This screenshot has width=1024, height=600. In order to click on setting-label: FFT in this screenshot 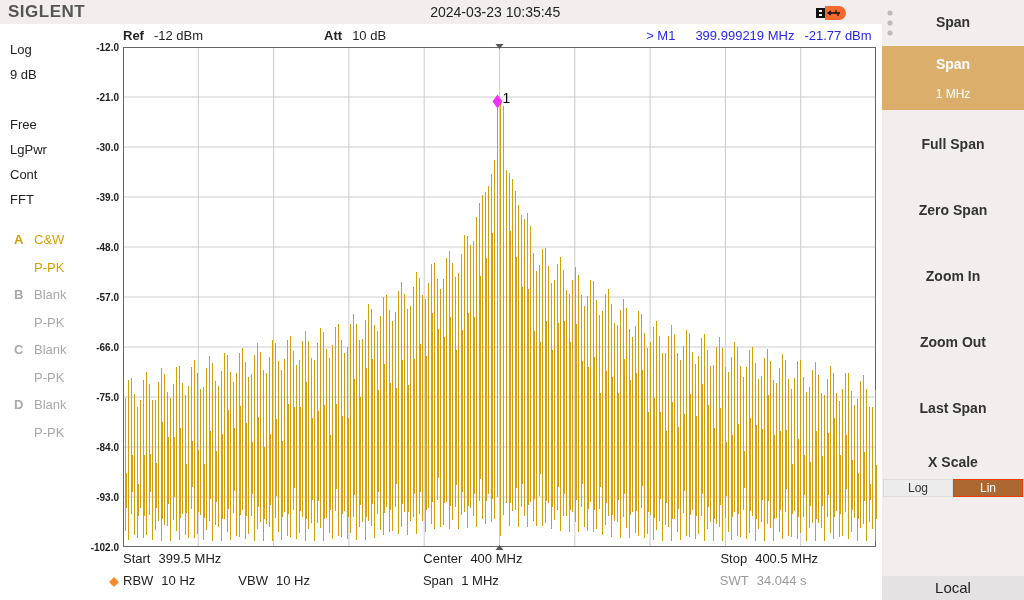, I will do `click(22, 200)`.